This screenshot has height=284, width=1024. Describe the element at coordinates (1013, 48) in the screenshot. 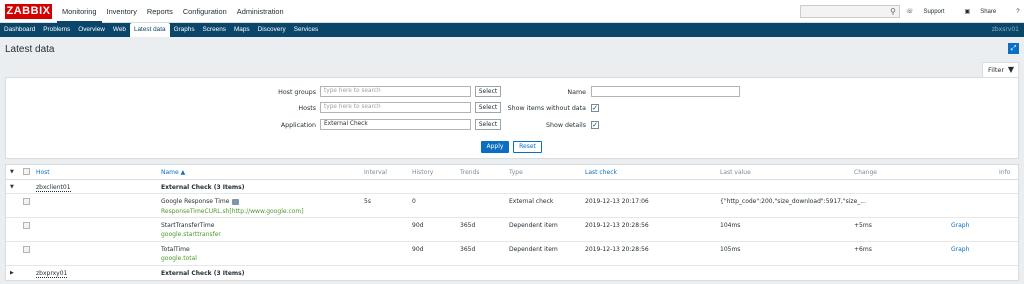

I see `fullscreen-icon: ⤢` at that location.